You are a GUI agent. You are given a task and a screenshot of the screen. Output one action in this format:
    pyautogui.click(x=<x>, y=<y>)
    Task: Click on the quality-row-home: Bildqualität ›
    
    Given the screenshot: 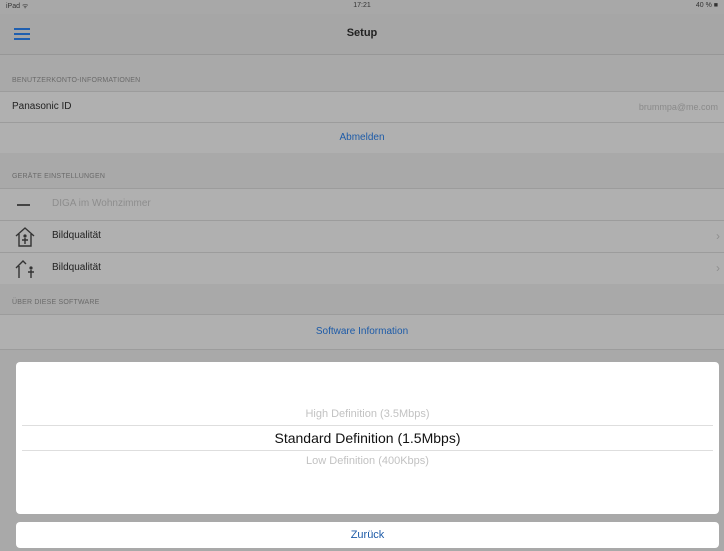 What is the action you would take?
    pyautogui.click(x=362, y=236)
    